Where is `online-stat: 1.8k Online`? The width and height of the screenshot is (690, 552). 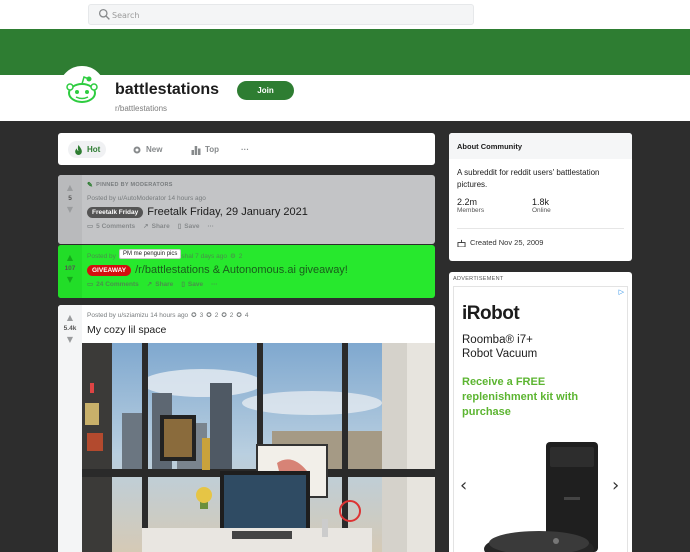
online-stat: 1.8k Online is located at coordinates (541, 205).